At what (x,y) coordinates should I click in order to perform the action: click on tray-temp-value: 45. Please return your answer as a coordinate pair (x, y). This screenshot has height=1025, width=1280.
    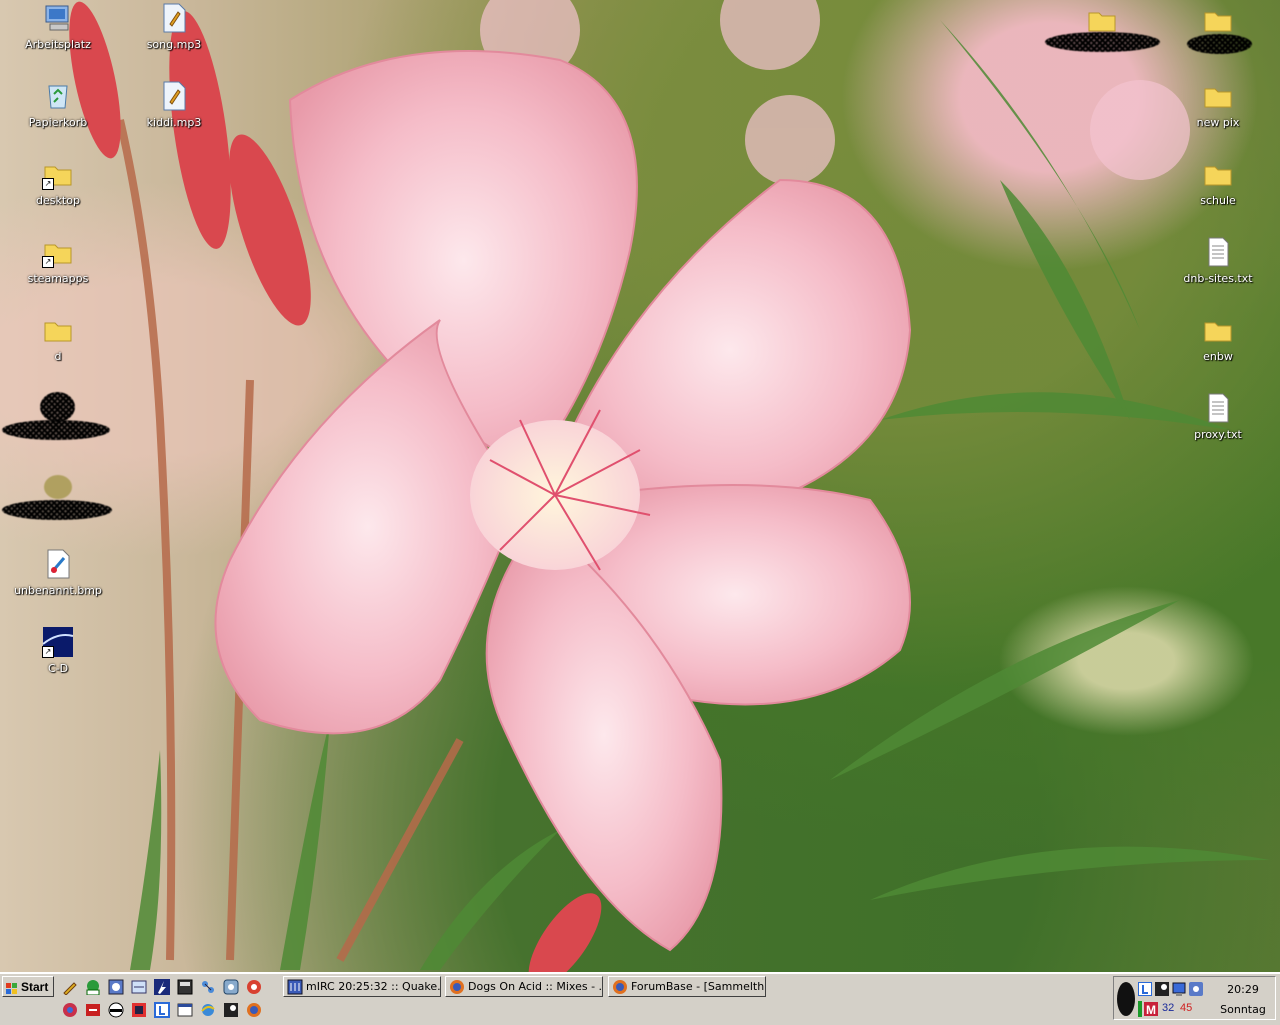
    Looking at the image, I should click on (1186, 1008).